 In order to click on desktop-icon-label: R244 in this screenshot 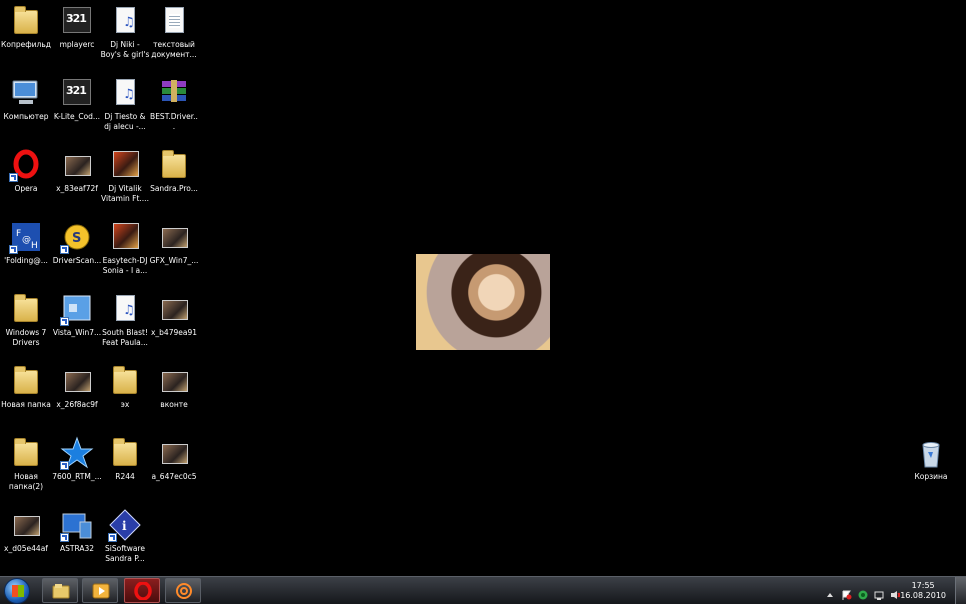, I will do `click(125, 476)`.